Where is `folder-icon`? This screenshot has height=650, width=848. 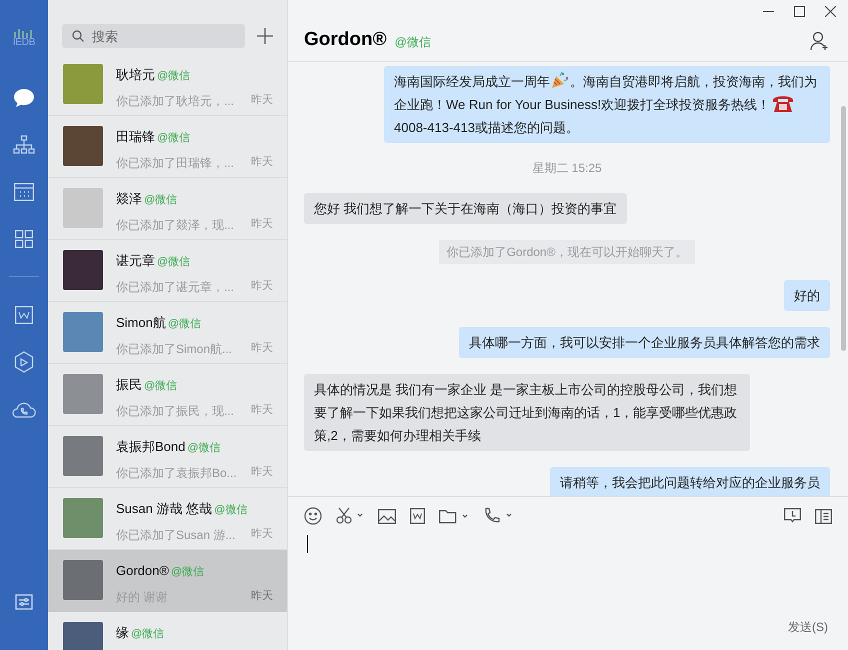
folder-icon is located at coordinates (454, 516).